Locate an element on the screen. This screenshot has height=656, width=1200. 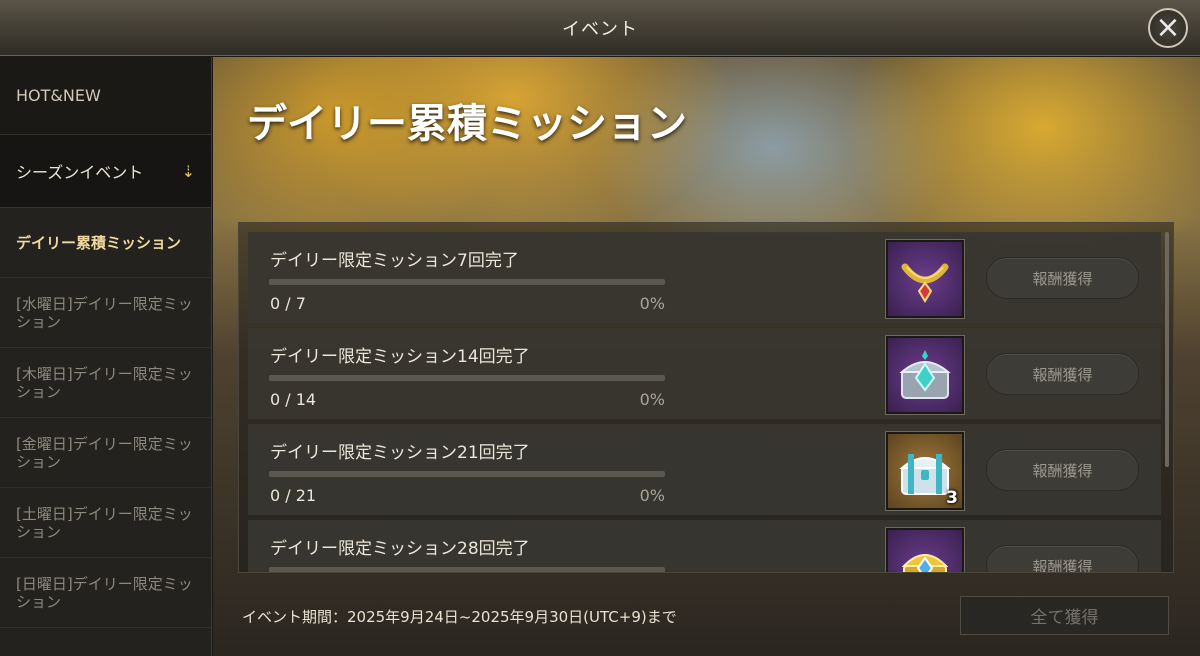
necklace-icon is located at coordinates (925, 279).